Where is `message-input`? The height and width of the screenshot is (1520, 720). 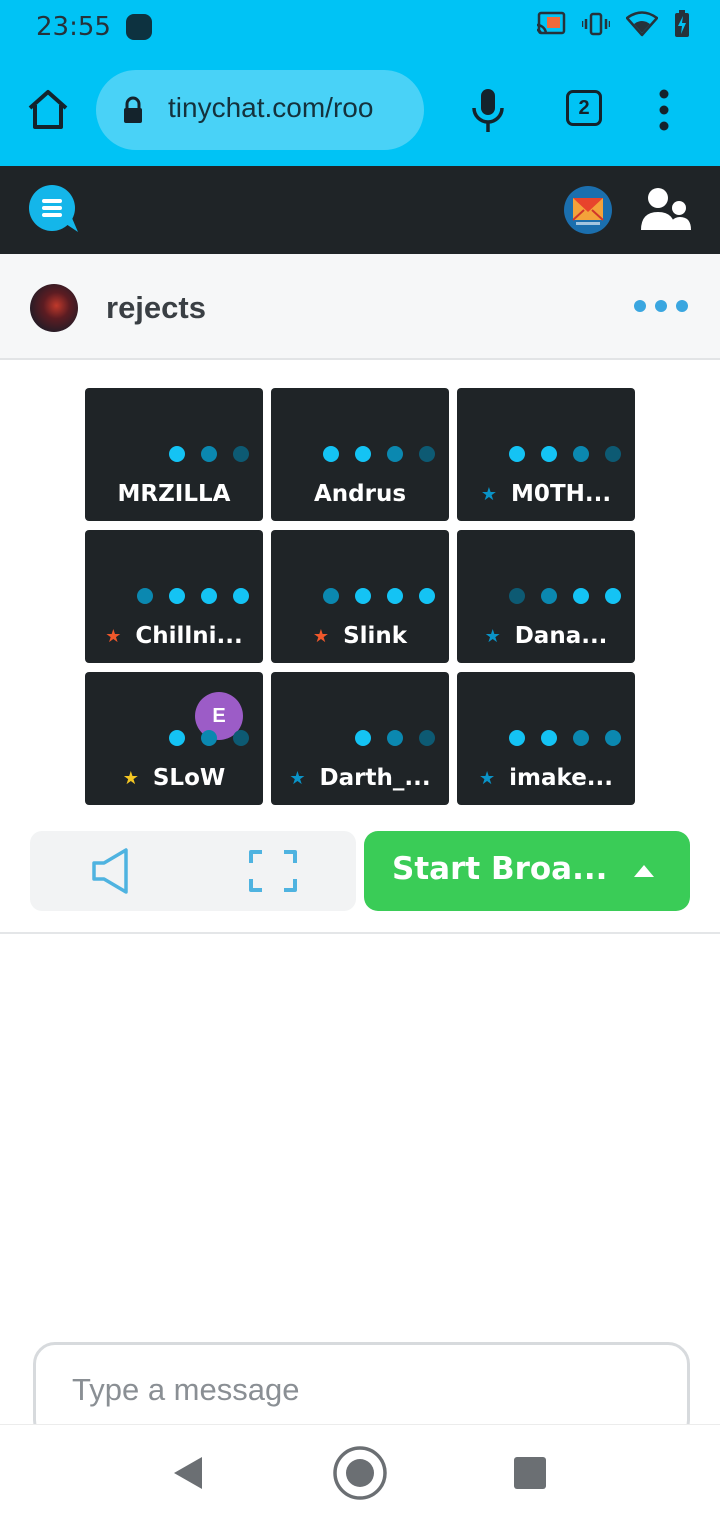
message-input is located at coordinates (352, 1390).